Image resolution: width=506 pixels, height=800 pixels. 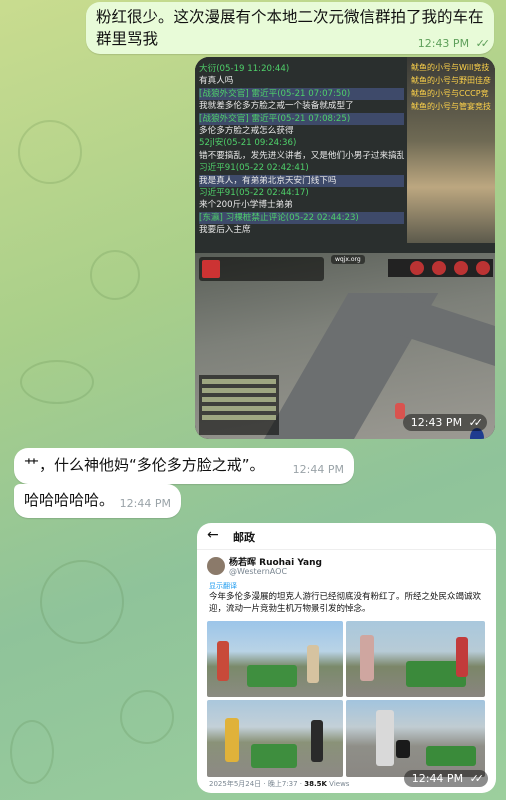 What do you see at coordinates (276, 106) in the screenshot?
I see `chat-log-line: 我就差多伦多方脸之戒一个装备就成型了` at bounding box center [276, 106].